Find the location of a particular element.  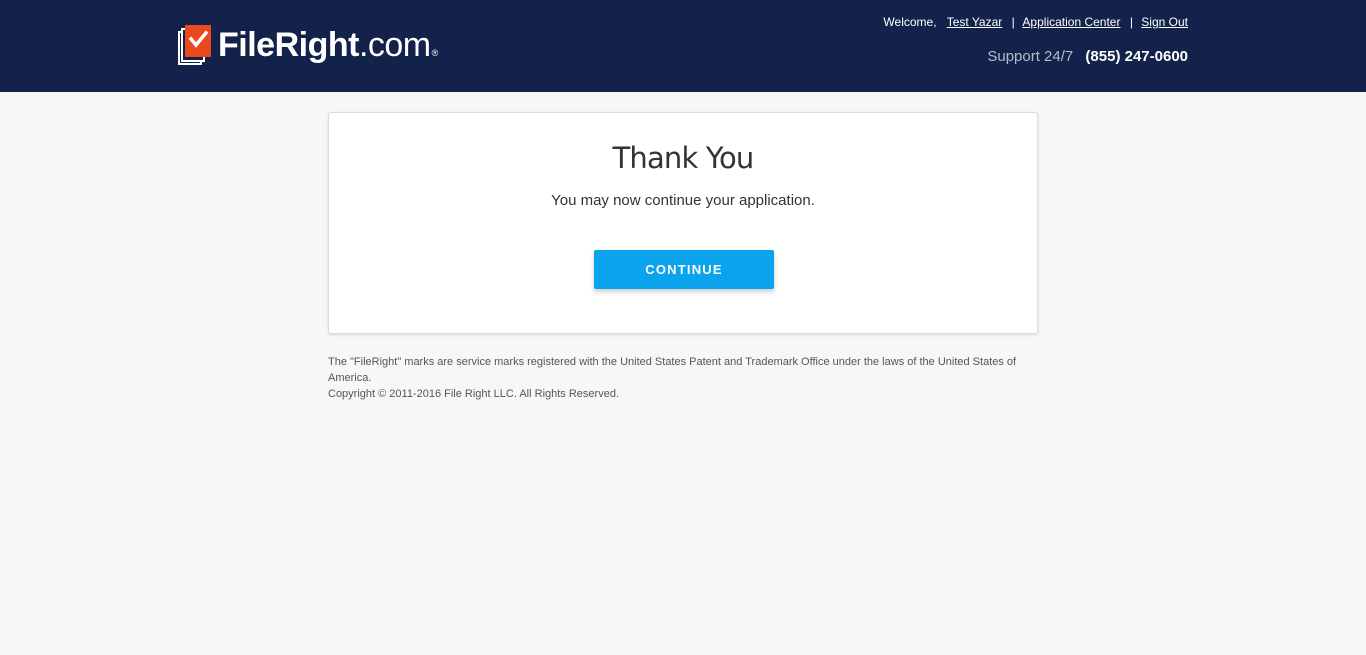

support-phone: (855) 247-0600 is located at coordinates (1136, 56).